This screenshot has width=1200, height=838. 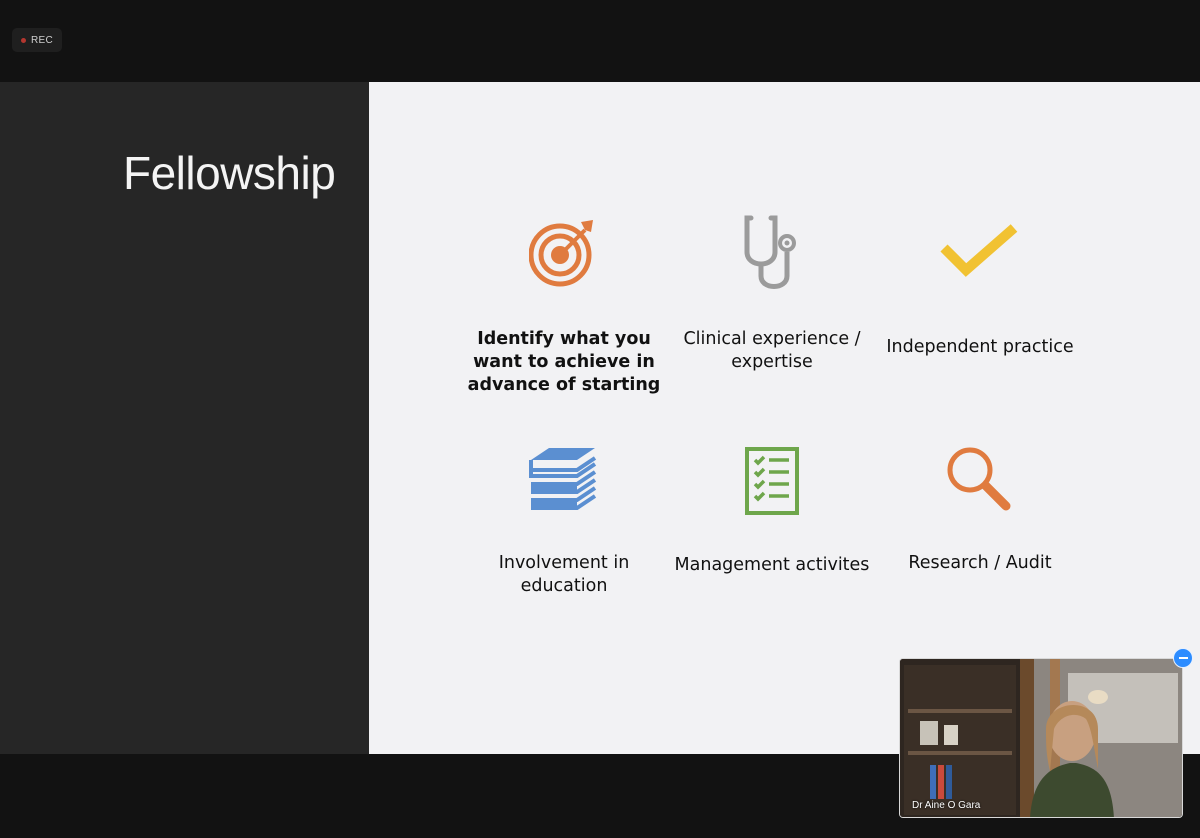 I want to click on books-icon, so click(x=563, y=479).